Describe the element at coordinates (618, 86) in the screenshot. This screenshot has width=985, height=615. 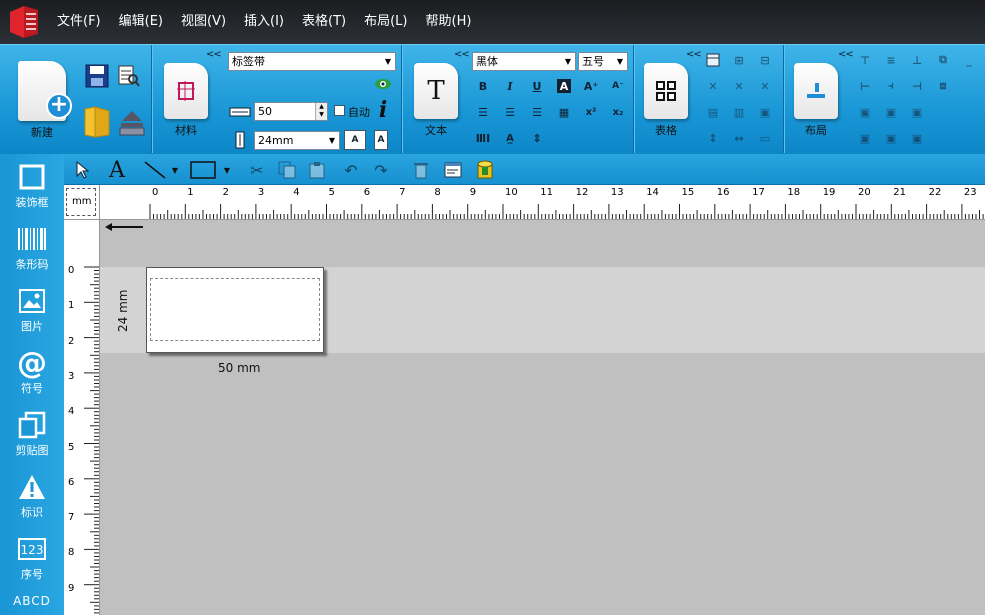
I see `font-shrink-icon: A⁻` at that location.